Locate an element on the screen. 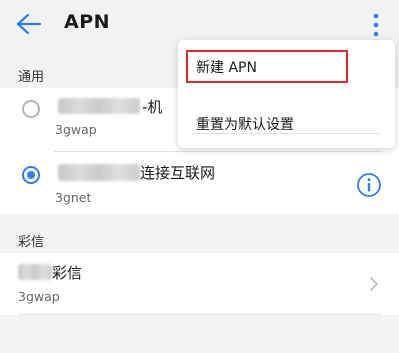 The width and height of the screenshot is (399, 353). radio-button-selected is located at coordinates (31, 175).